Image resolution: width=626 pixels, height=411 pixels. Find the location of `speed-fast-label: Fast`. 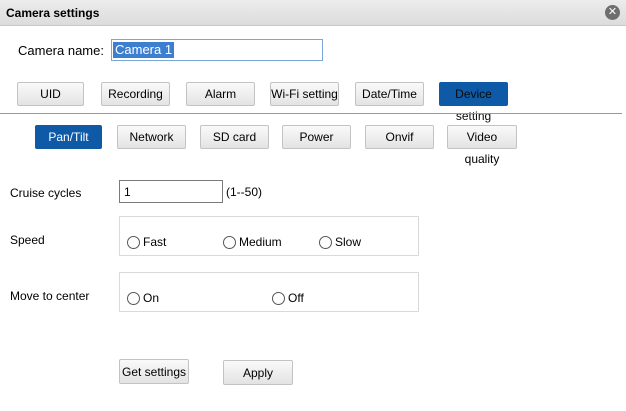

speed-fast-label: Fast is located at coordinates (155, 242).